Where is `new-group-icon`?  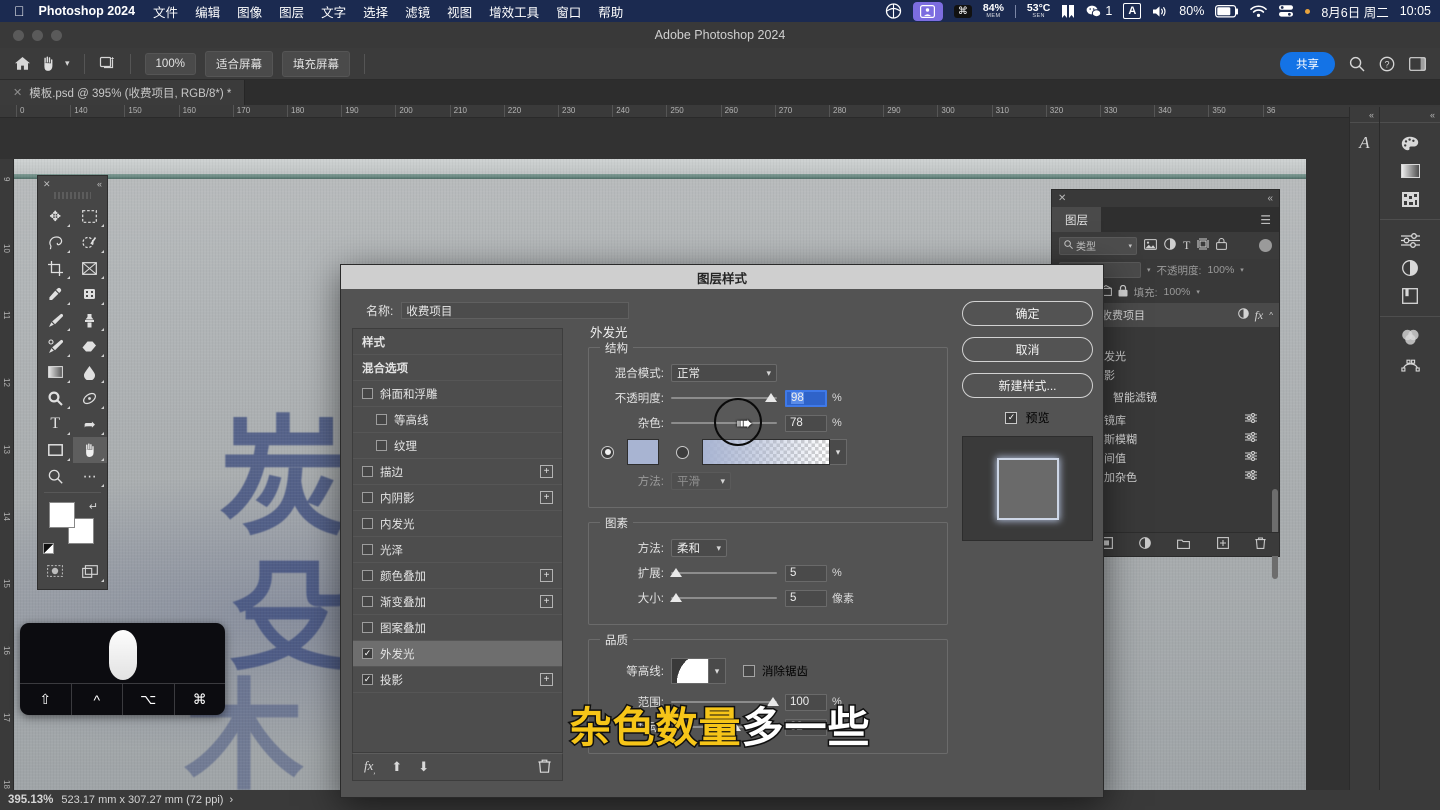 new-group-icon is located at coordinates (1184, 545).